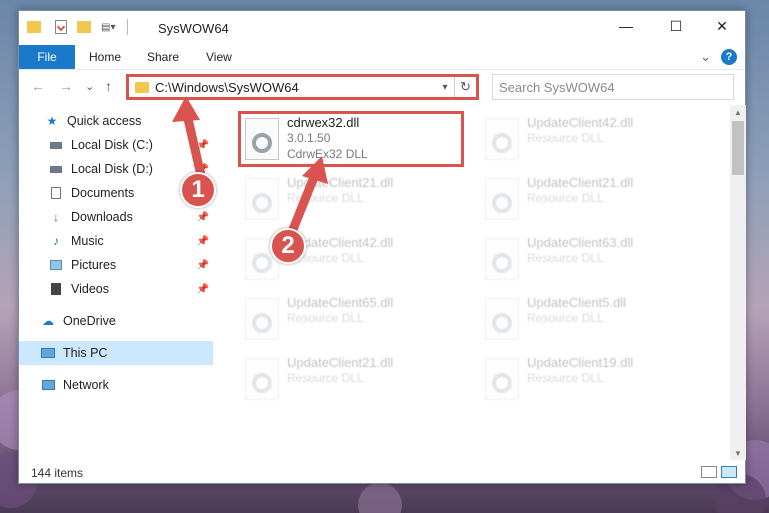 The width and height of the screenshot is (769, 513). I want to click on sidebar-item-network: Network, so click(116, 385).